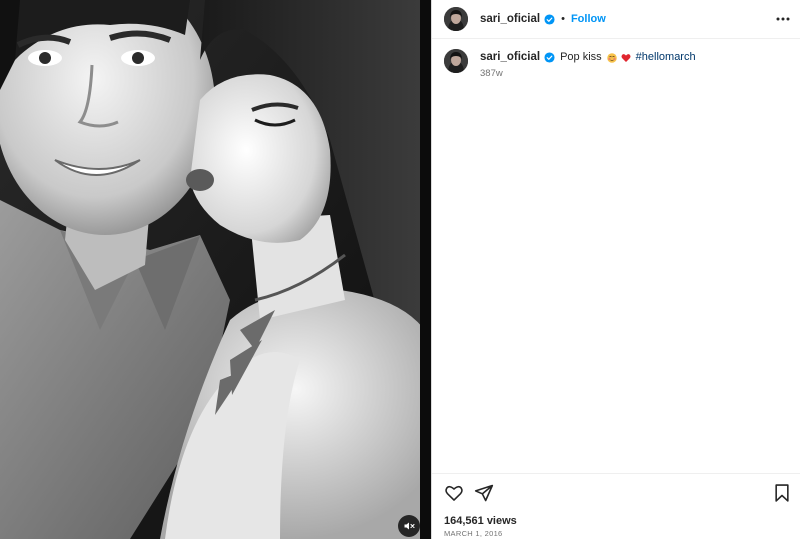 The image size is (800, 539). What do you see at coordinates (783, 19) in the screenshot?
I see `more-options-icon` at bounding box center [783, 19].